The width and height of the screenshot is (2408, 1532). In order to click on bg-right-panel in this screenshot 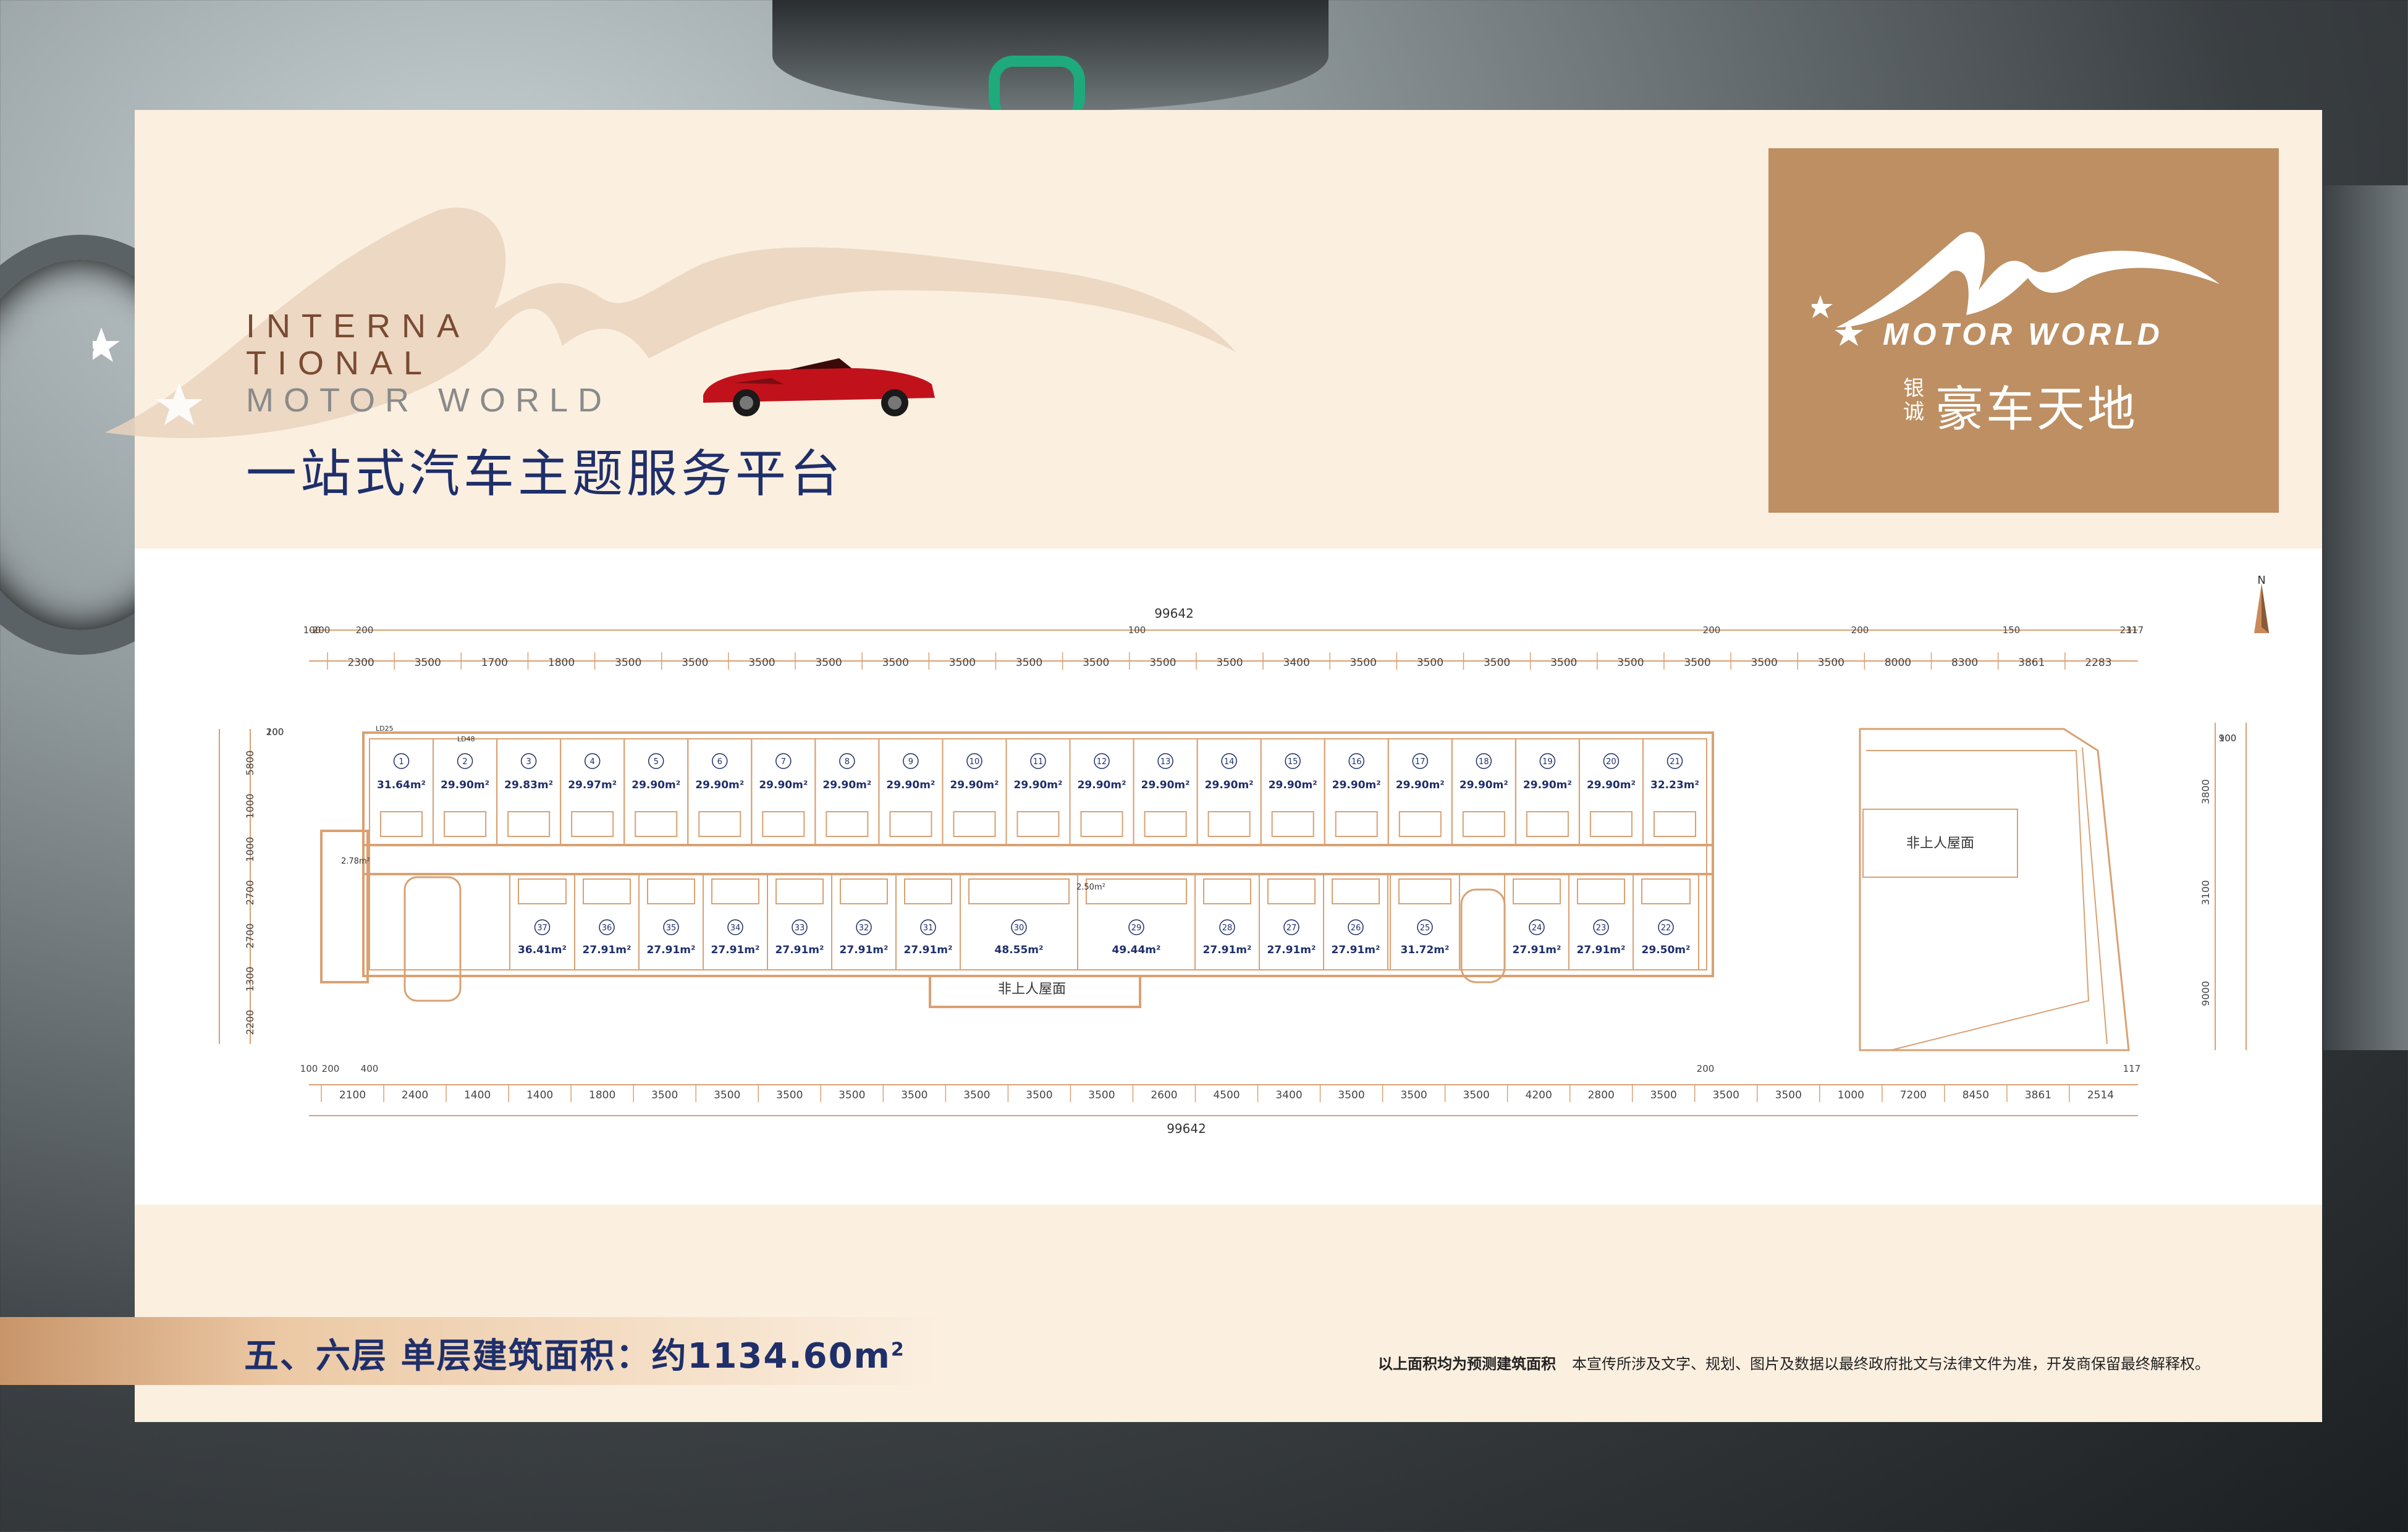, I will do `click(2365, 618)`.